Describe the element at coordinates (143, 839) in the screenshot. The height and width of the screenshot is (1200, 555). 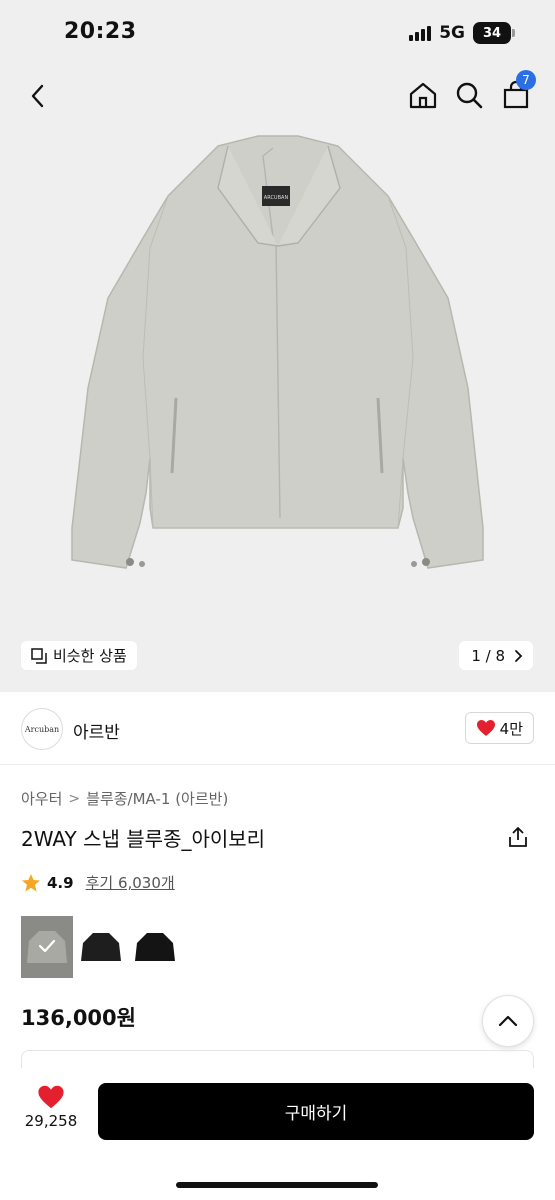
I see `product-title: 2WAY 스냅 블루종_아이보리` at that location.